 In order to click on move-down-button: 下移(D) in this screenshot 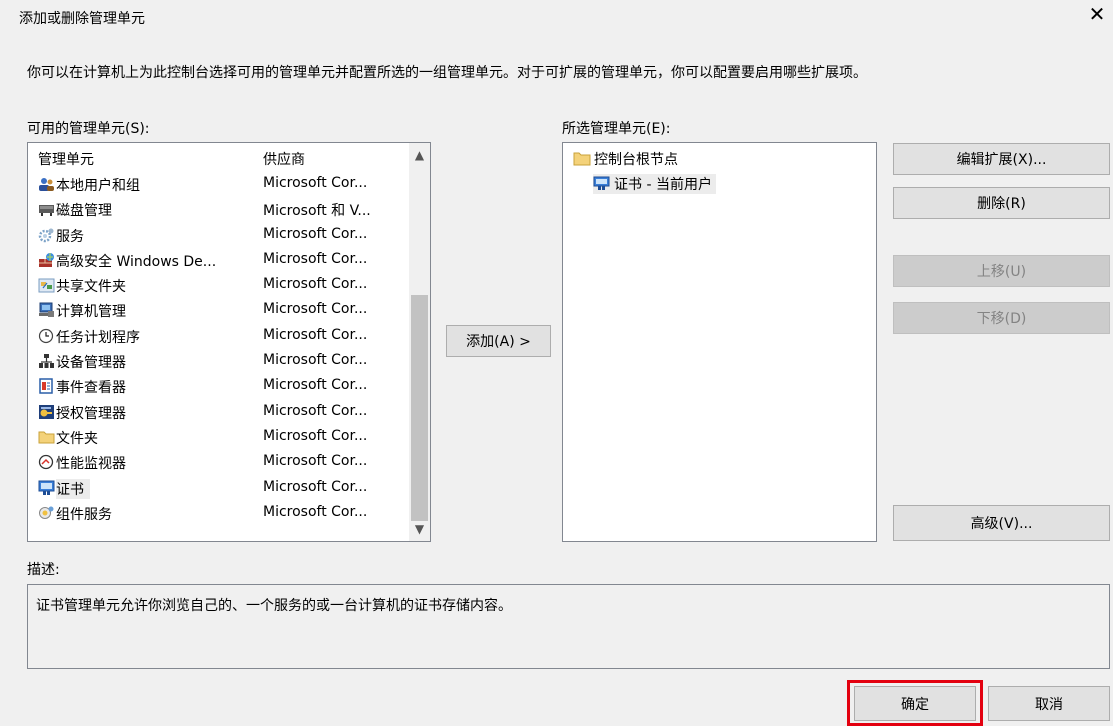, I will do `click(1001, 318)`.